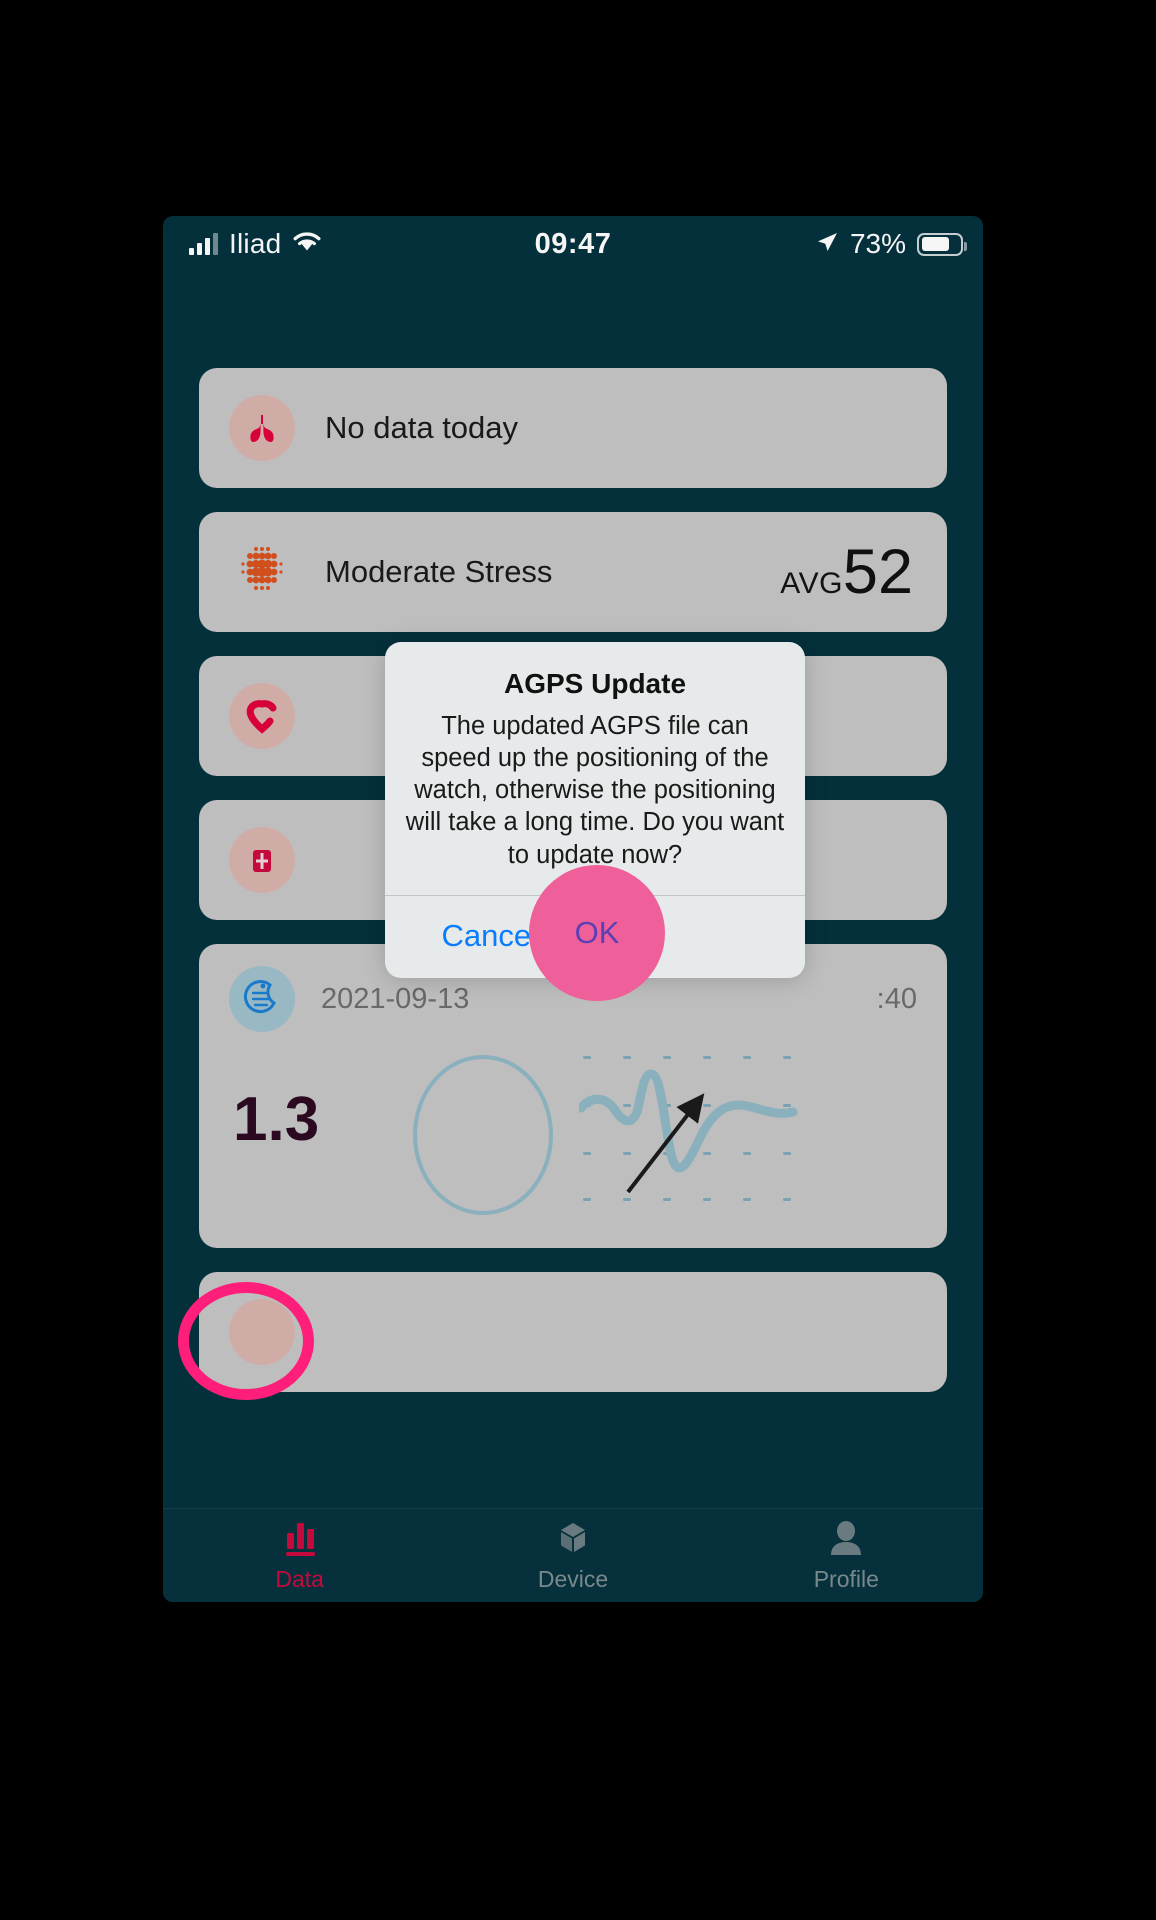 This screenshot has height=1920, width=1156. I want to click on data-tab-highlight, so click(246, 1341).